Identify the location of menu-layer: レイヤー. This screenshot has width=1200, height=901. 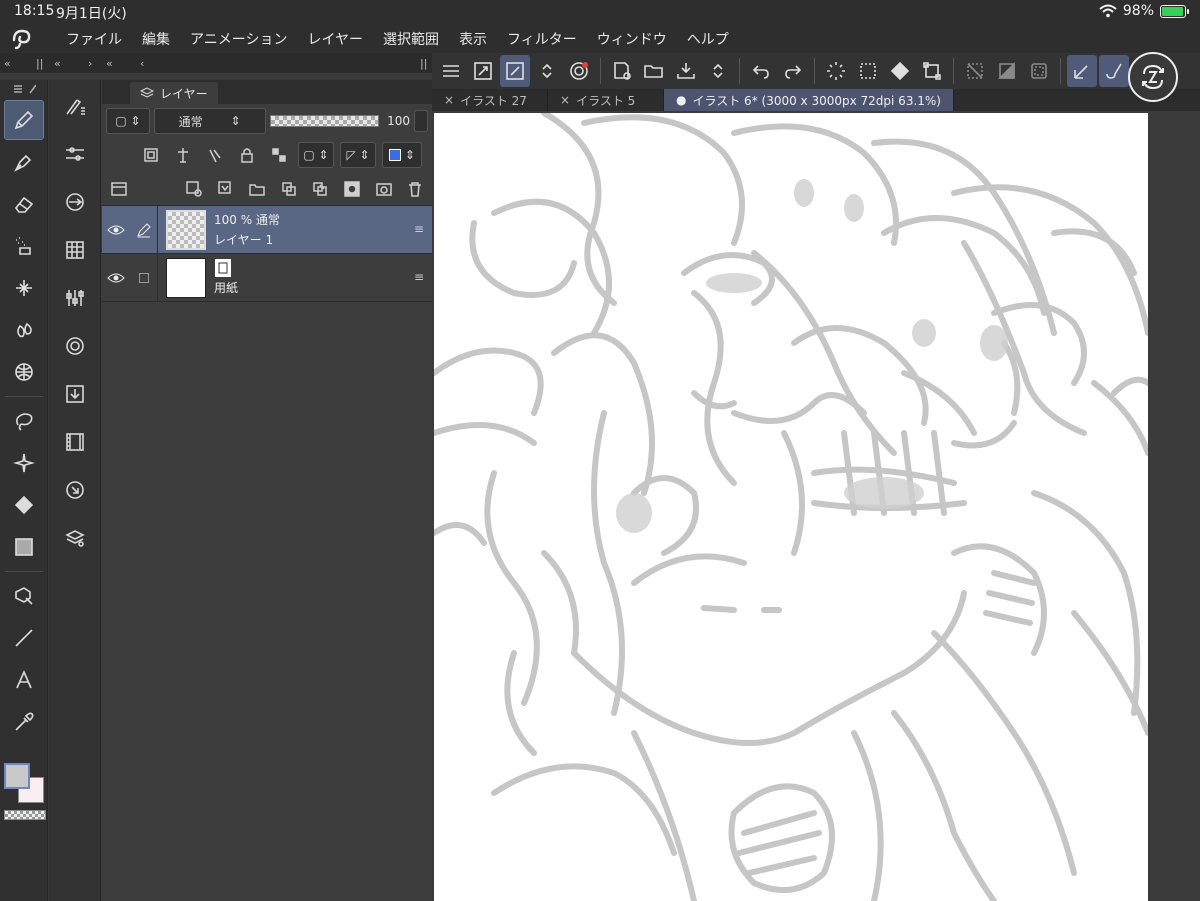
(335, 39).